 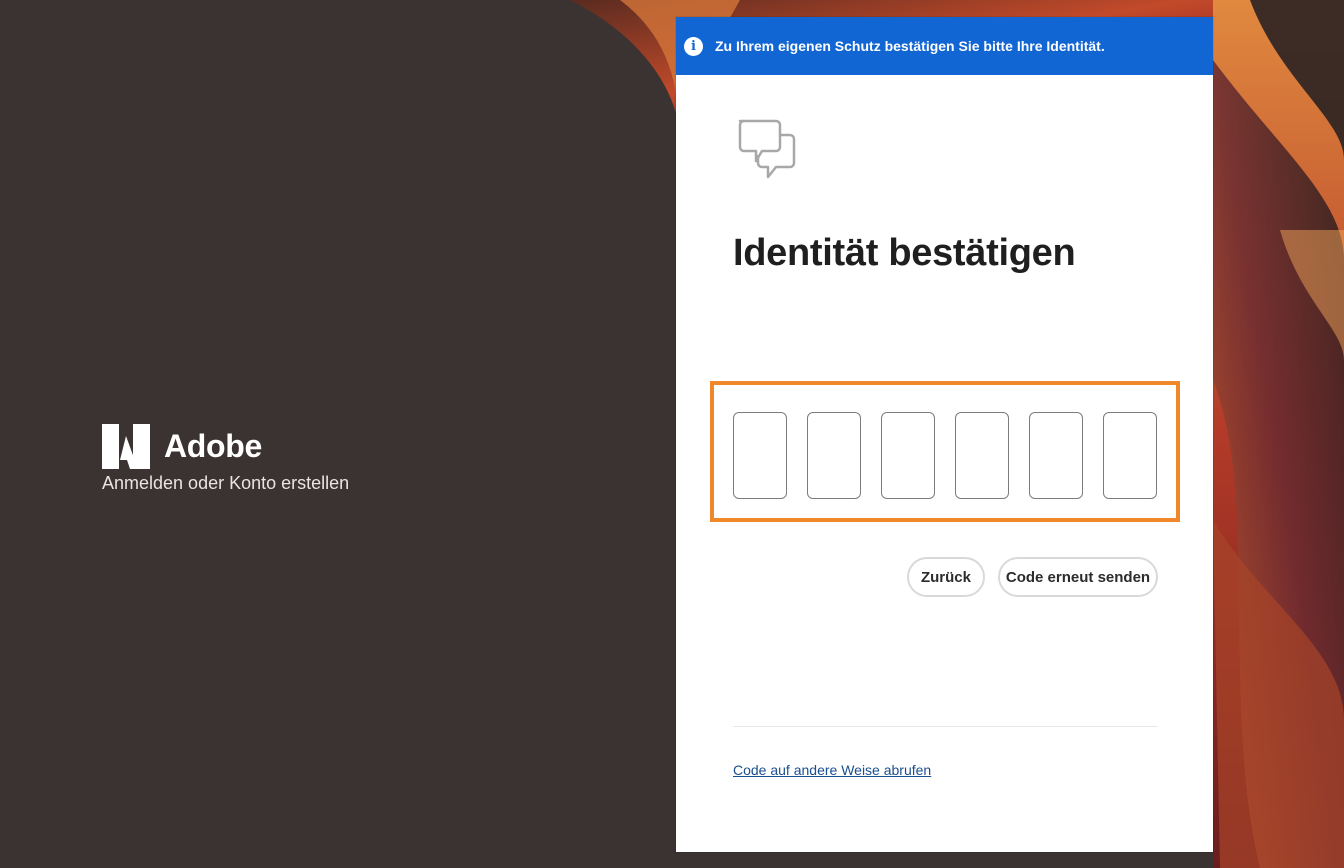 What do you see at coordinates (904, 253) in the screenshot?
I see `page-title: Identität bestätigen` at bounding box center [904, 253].